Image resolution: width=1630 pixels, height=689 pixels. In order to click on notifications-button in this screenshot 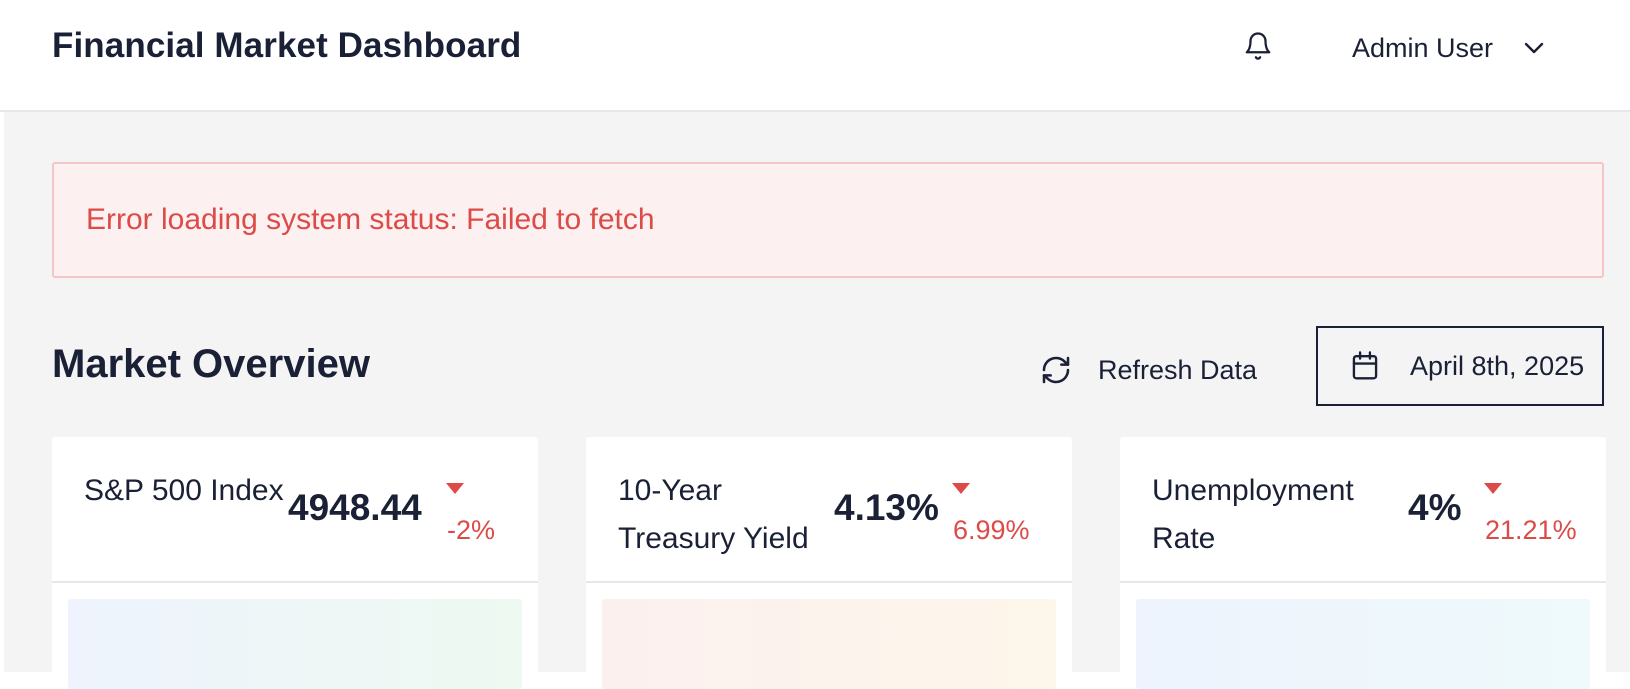, I will do `click(1258, 48)`.